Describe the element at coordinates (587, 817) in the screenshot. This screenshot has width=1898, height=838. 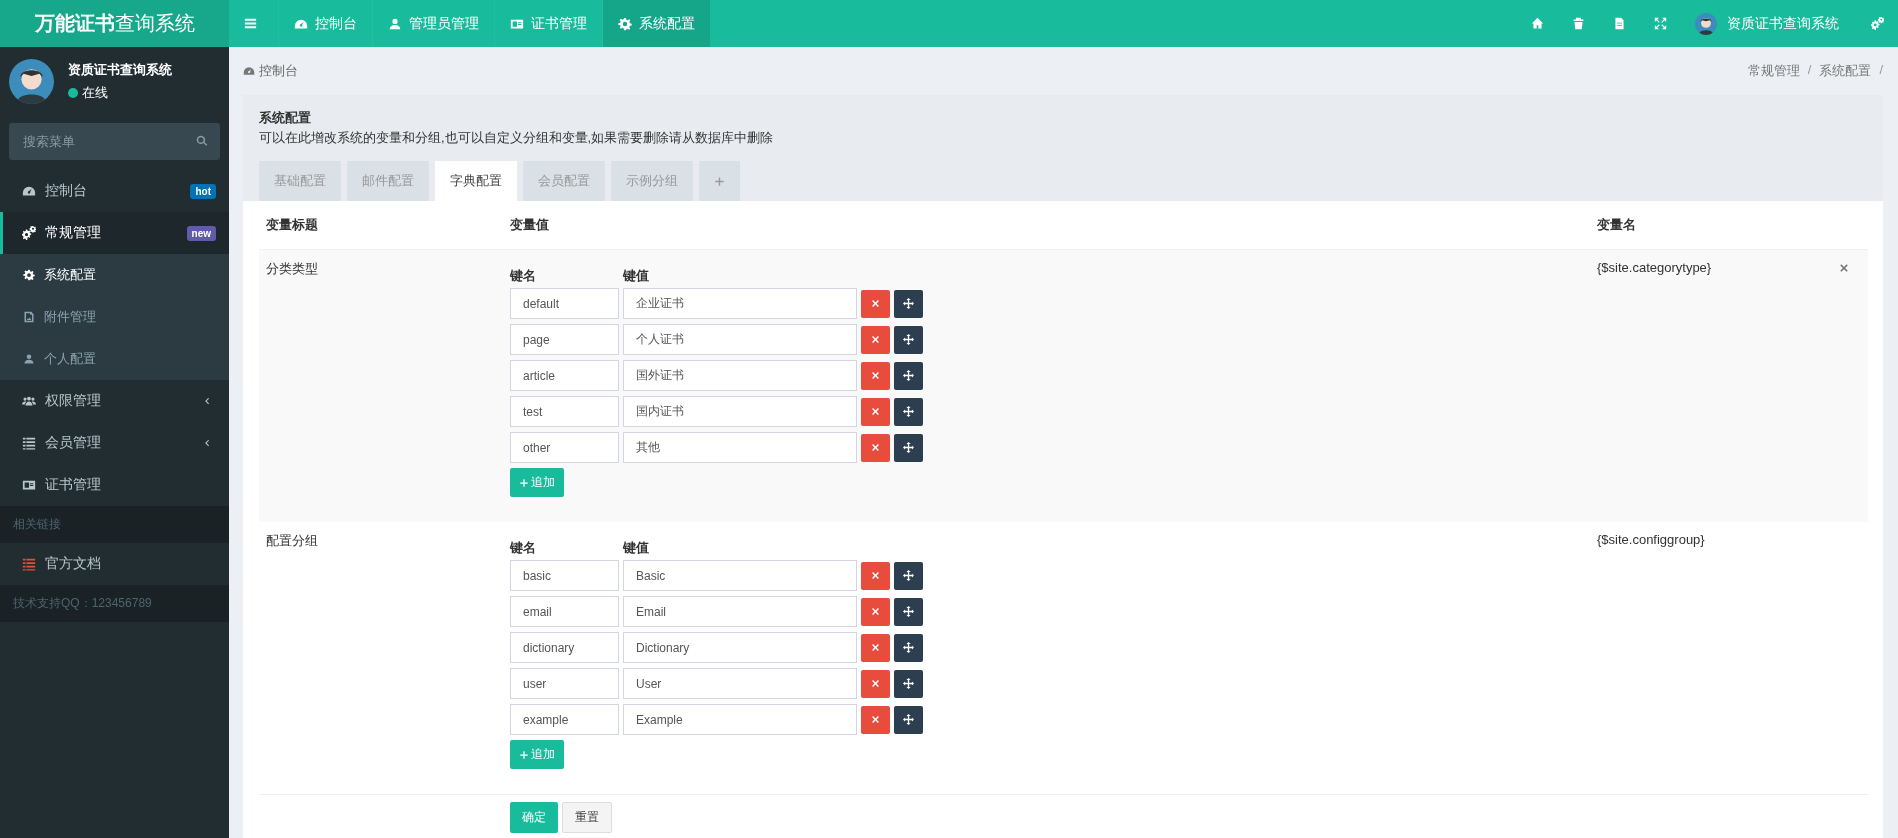
I see `reset-button: 重置` at that location.